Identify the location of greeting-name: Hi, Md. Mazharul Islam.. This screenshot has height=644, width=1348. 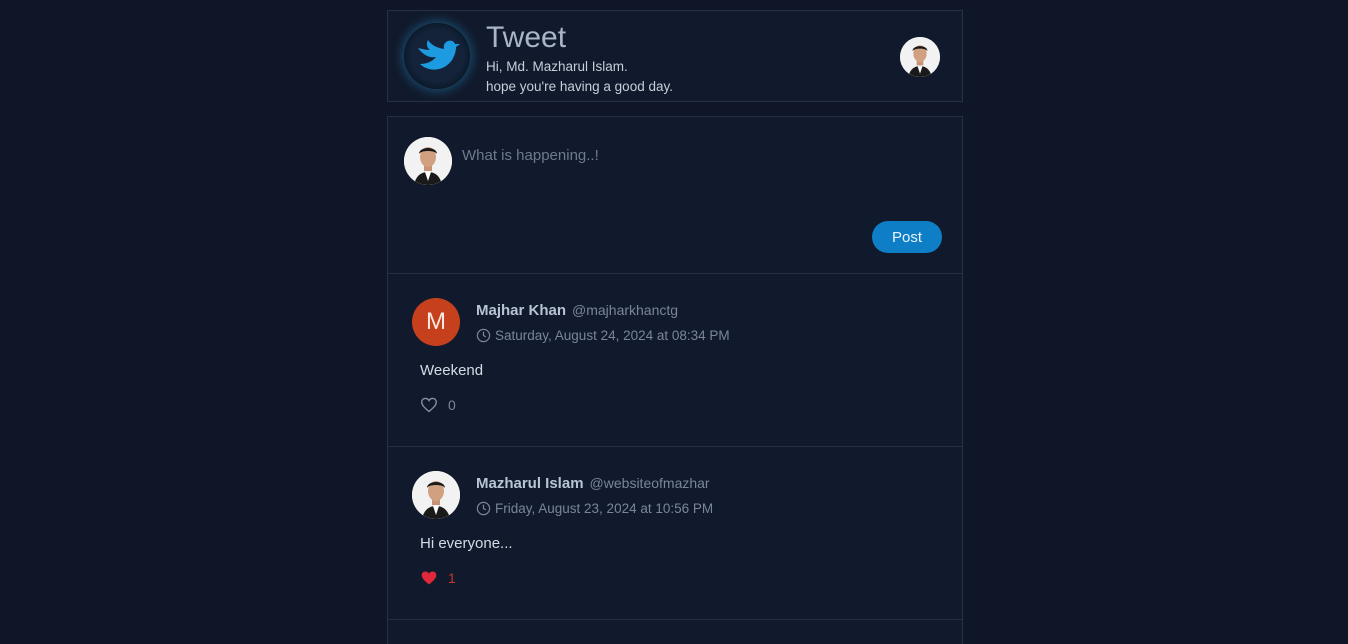
(557, 66).